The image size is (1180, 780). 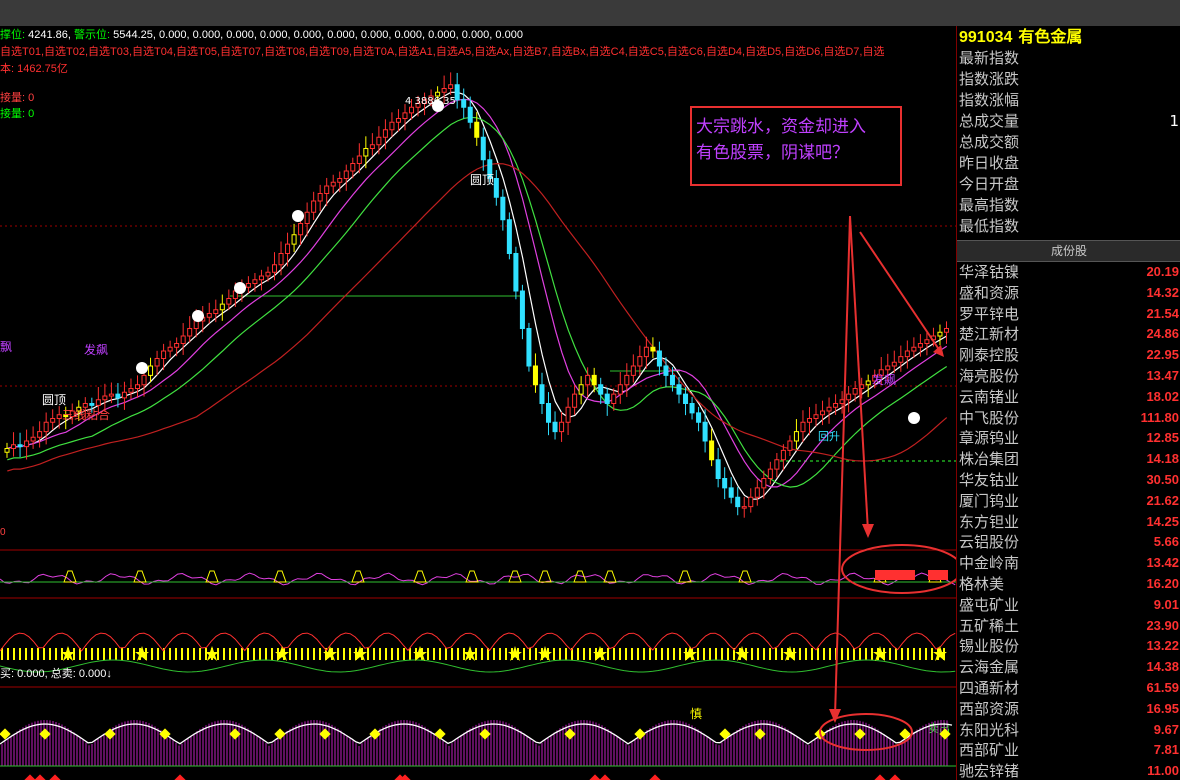 I want to click on component-name: 盛屯矿业, so click(x=989, y=604).